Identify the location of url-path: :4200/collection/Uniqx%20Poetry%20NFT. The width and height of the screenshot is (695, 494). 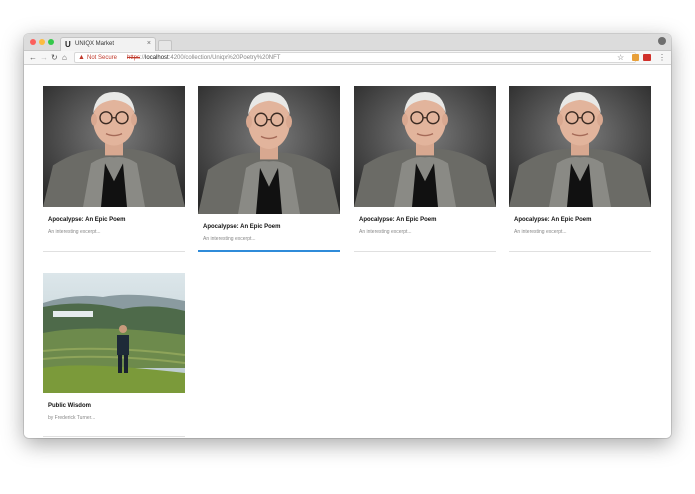
(224, 58).